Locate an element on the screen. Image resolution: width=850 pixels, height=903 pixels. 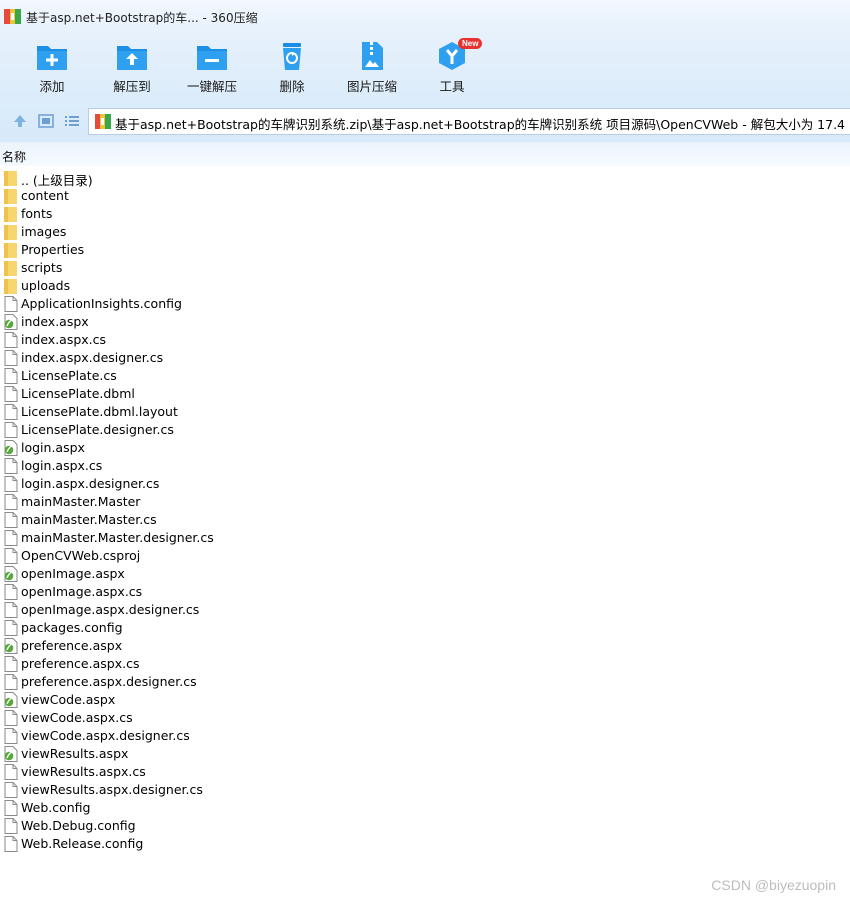
file-row: preference.aspx.cs is located at coordinates (425, 664).